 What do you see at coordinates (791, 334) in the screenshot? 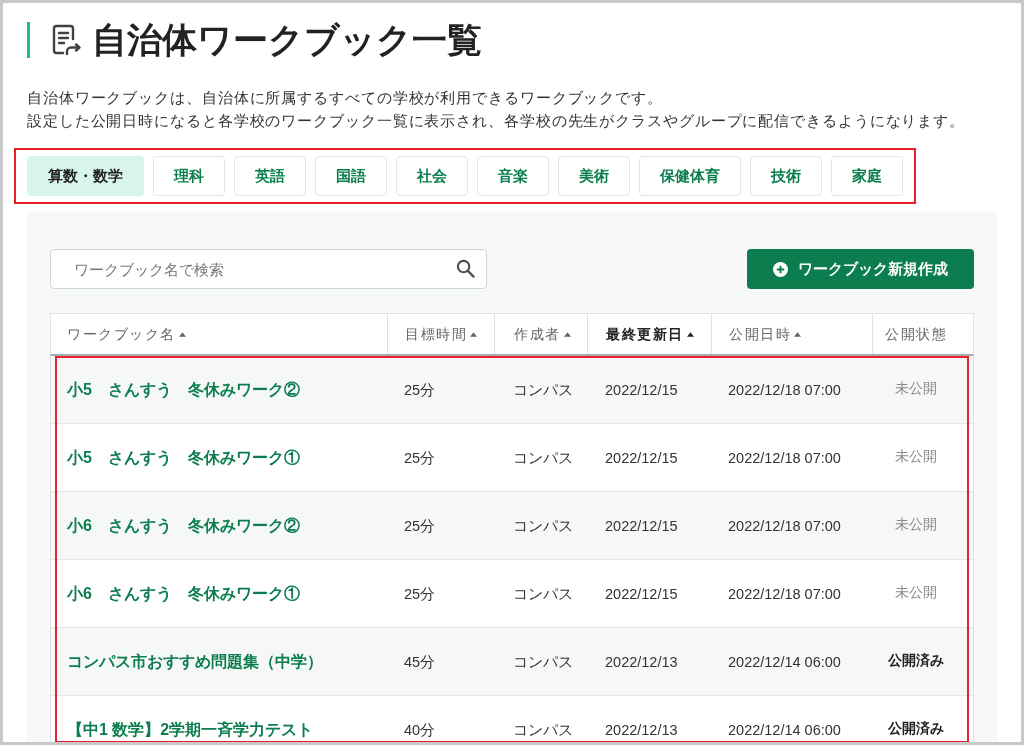
I see `column-header: 公開日時` at bounding box center [791, 334].